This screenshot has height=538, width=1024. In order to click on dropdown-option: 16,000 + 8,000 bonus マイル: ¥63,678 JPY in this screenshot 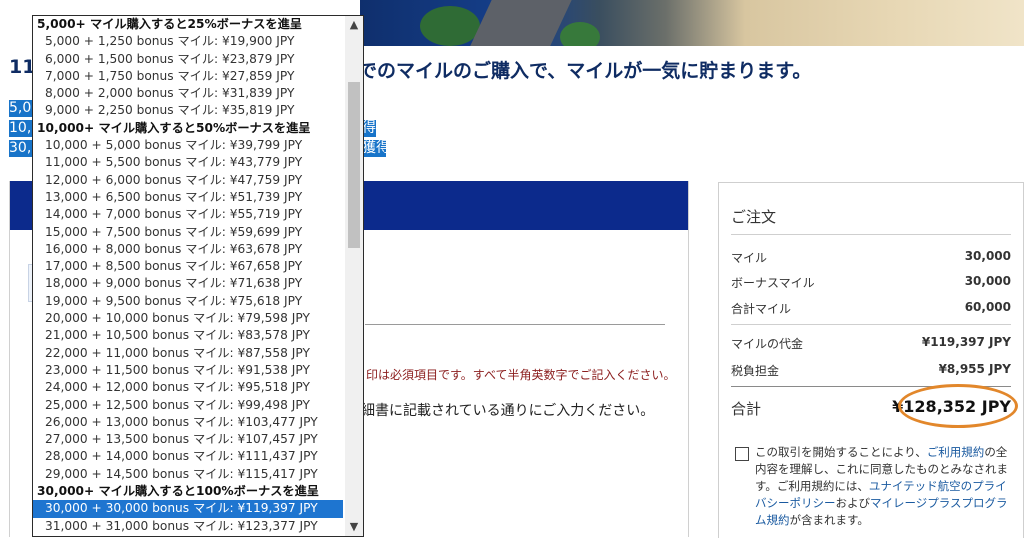, I will do `click(188, 249)`.